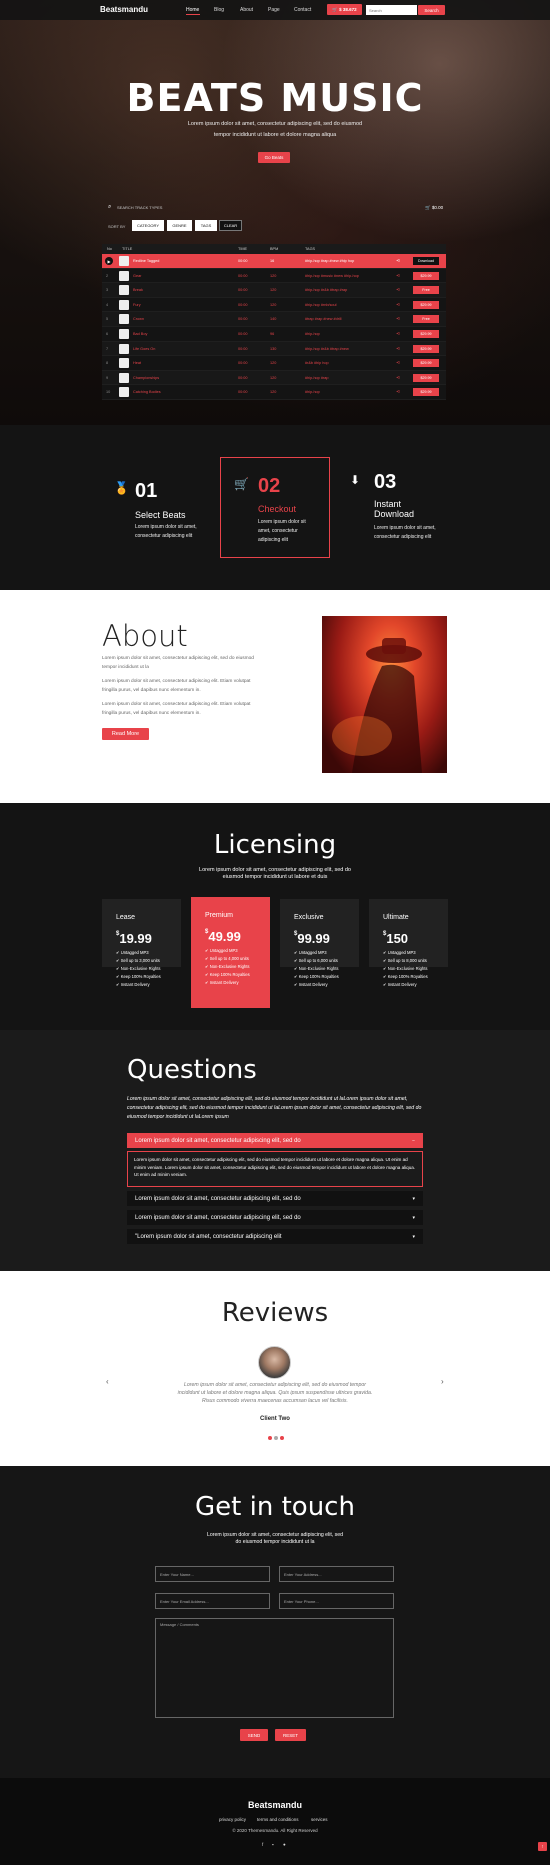 The image size is (550, 1865). I want to click on track-title: Catching Bodies, so click(147, 392).